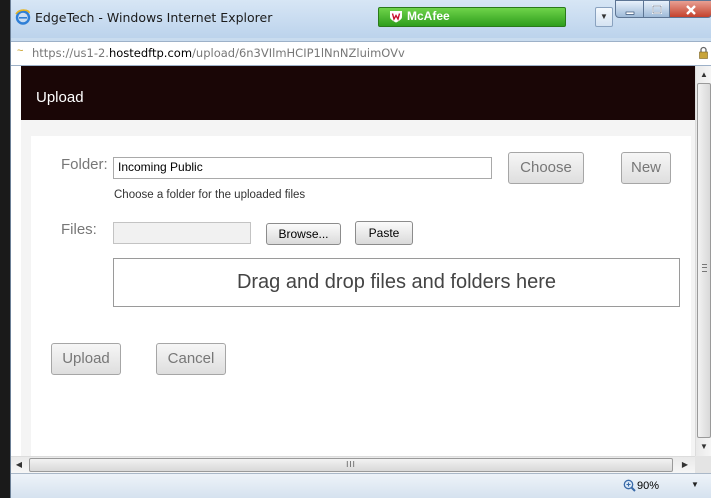 The width and height of the screenshot is (711, 498). What do you see at coordinates (84, 164) in the screenshot?
I see `folder-label: Folder:` at bounding box center [84, 164].